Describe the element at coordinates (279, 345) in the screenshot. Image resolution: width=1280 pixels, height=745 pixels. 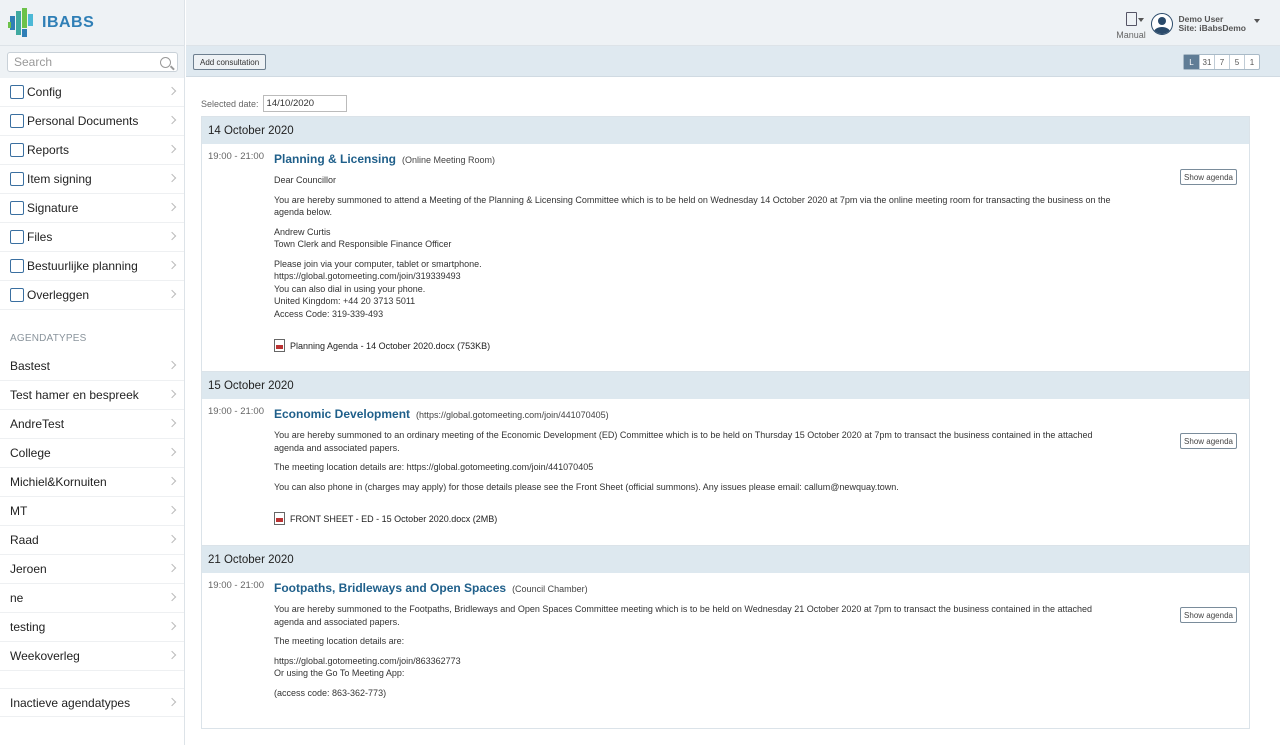
I see `docx-file-icon` at that location.